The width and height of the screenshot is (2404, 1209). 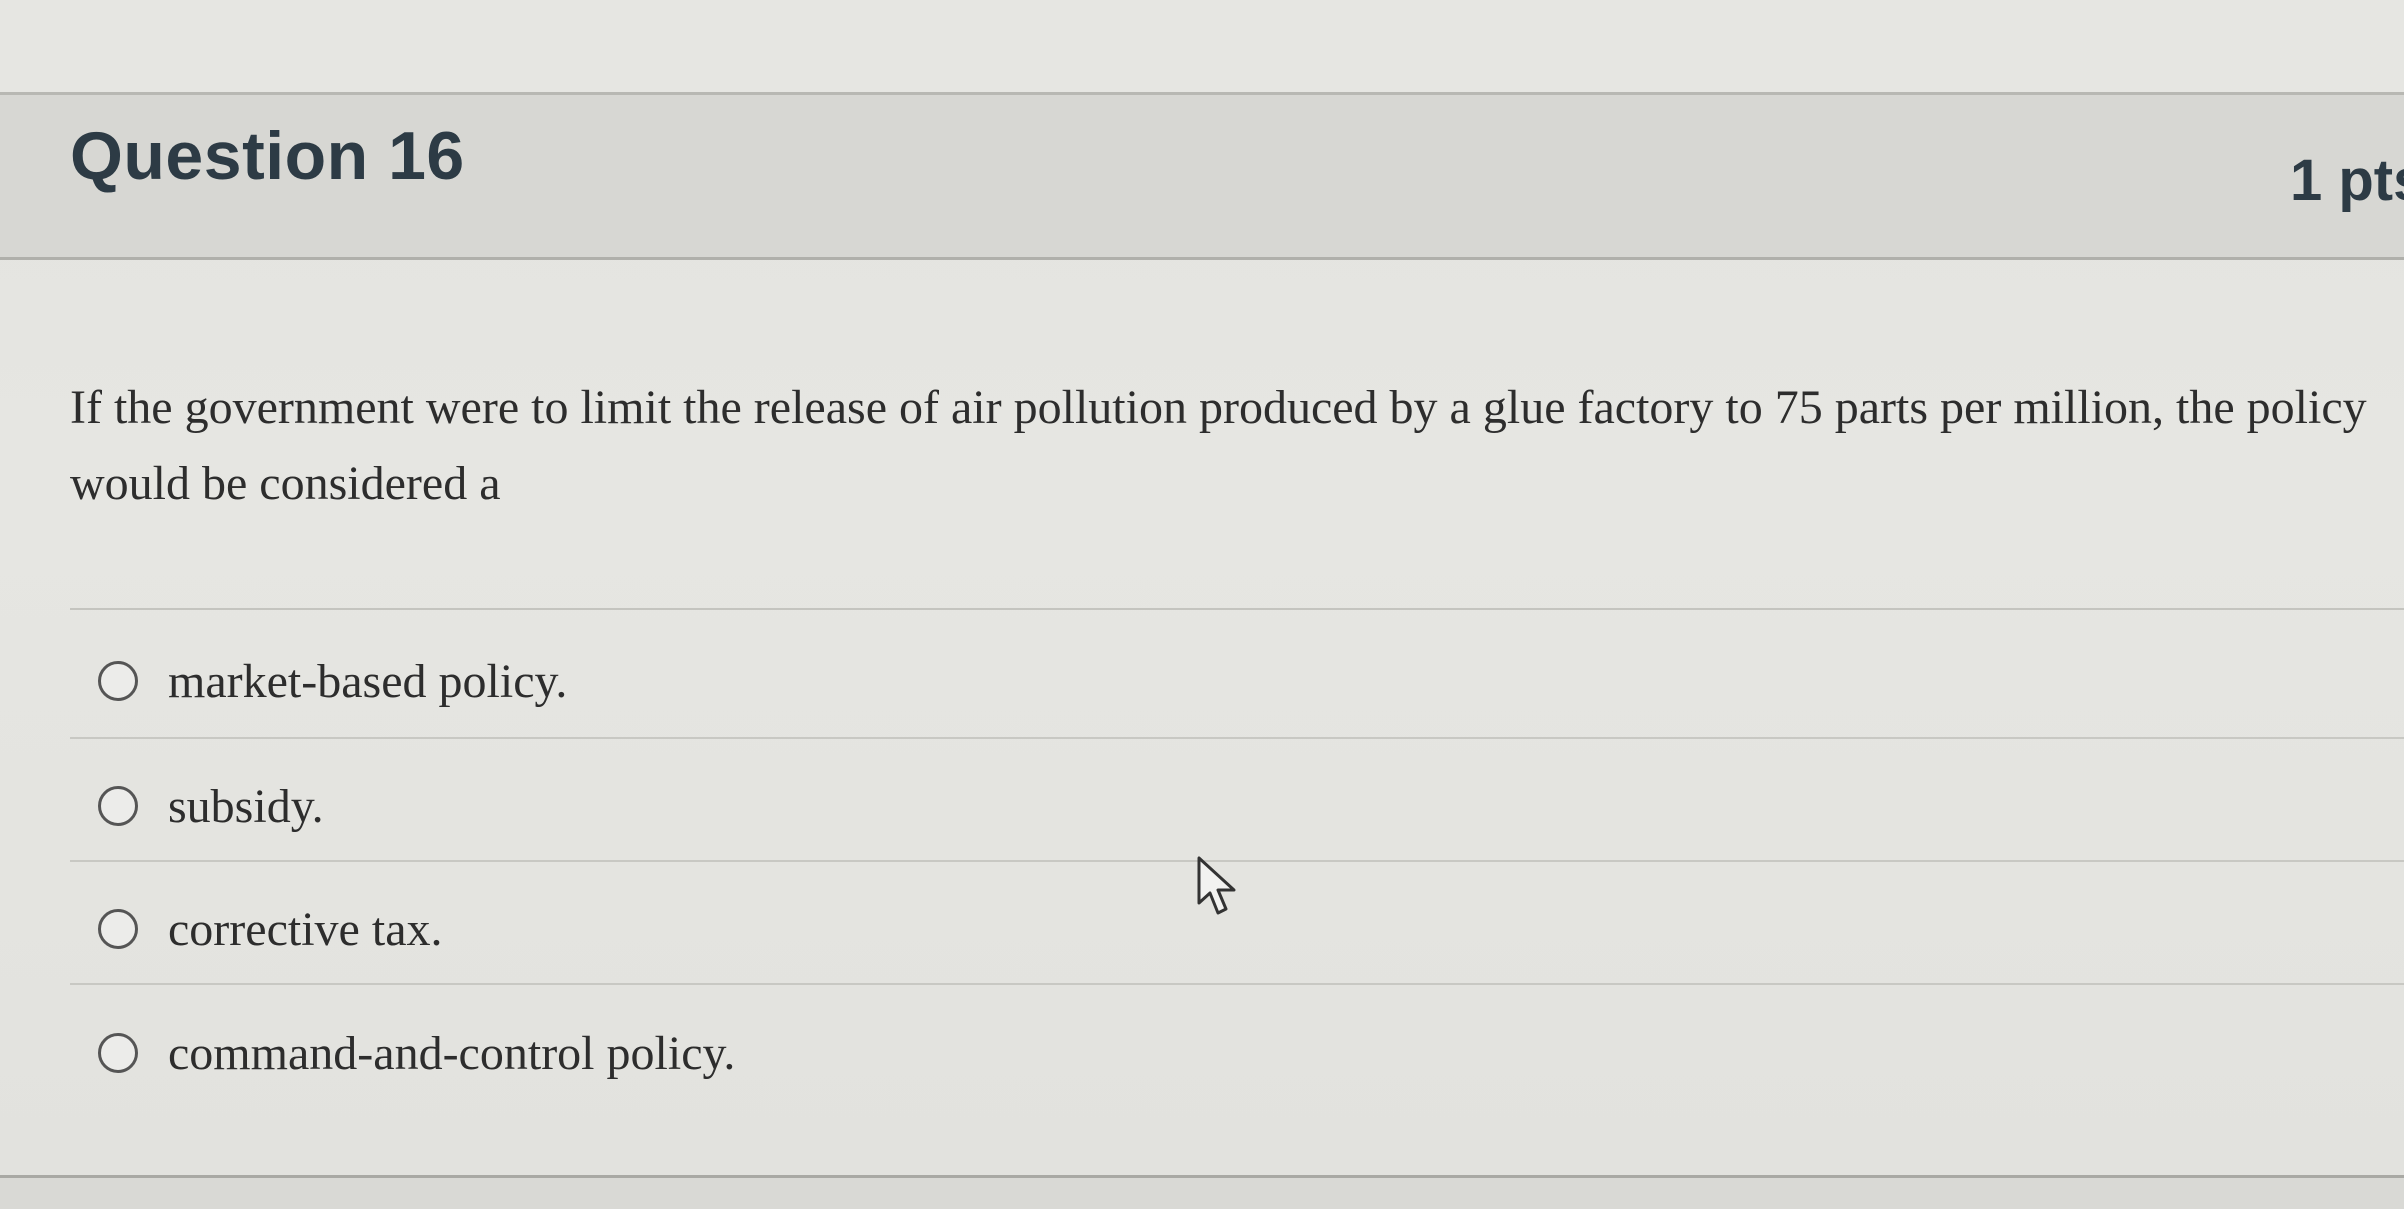 What do you see at coordinates (2347, 180) in the screenshot?
I see `question-points: 1 pts` at bounding box center [2347, 180].